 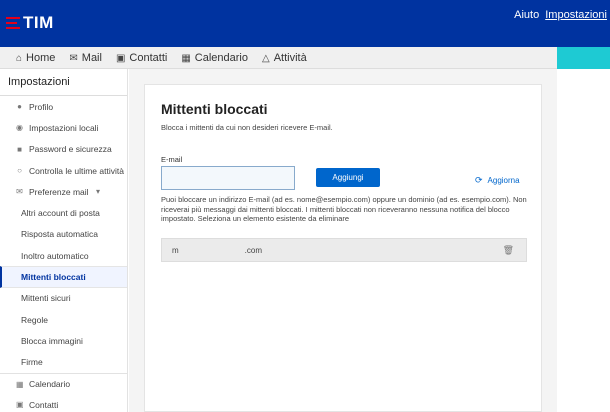 I want to click on sidebar-item-rules: Regole, so click(x=63, y=319).